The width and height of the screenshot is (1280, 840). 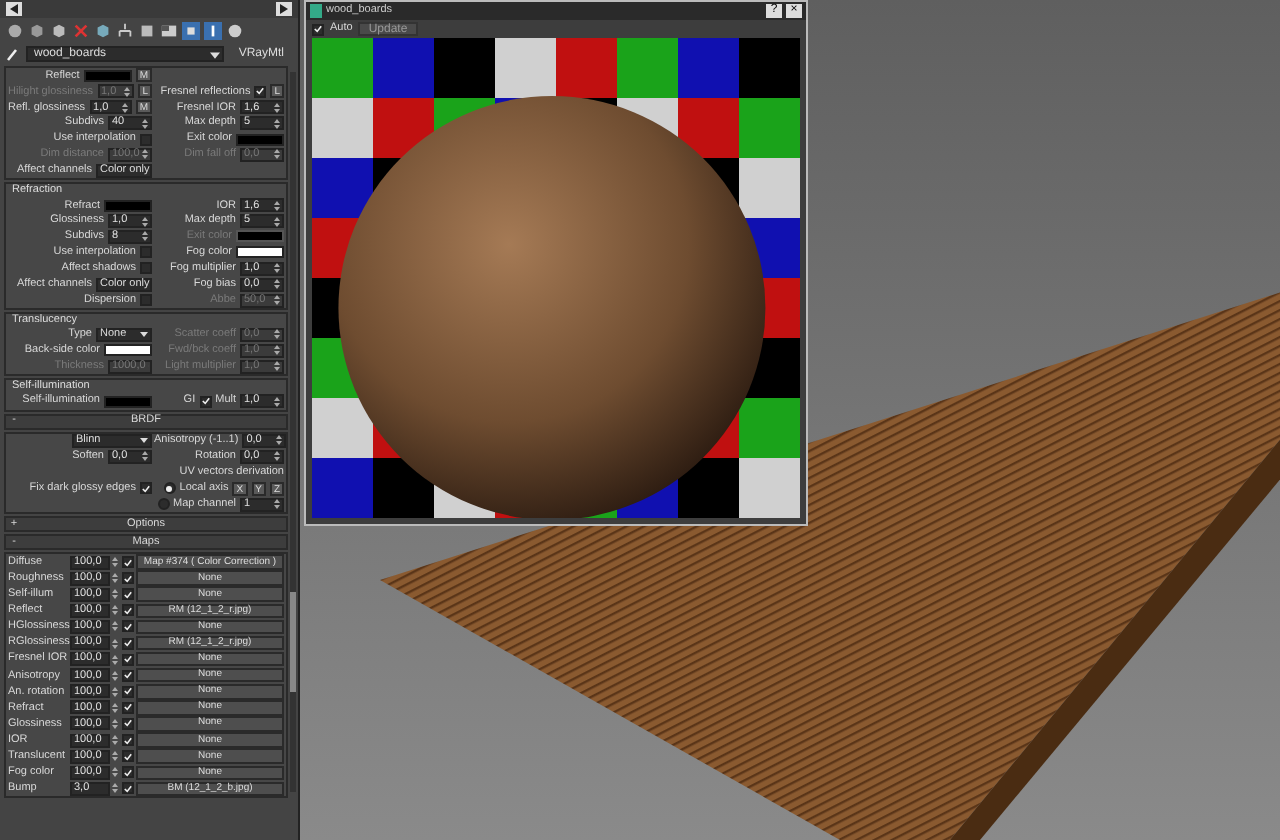 I want to click on hierarchy-icon, so click(x=125, y=31).